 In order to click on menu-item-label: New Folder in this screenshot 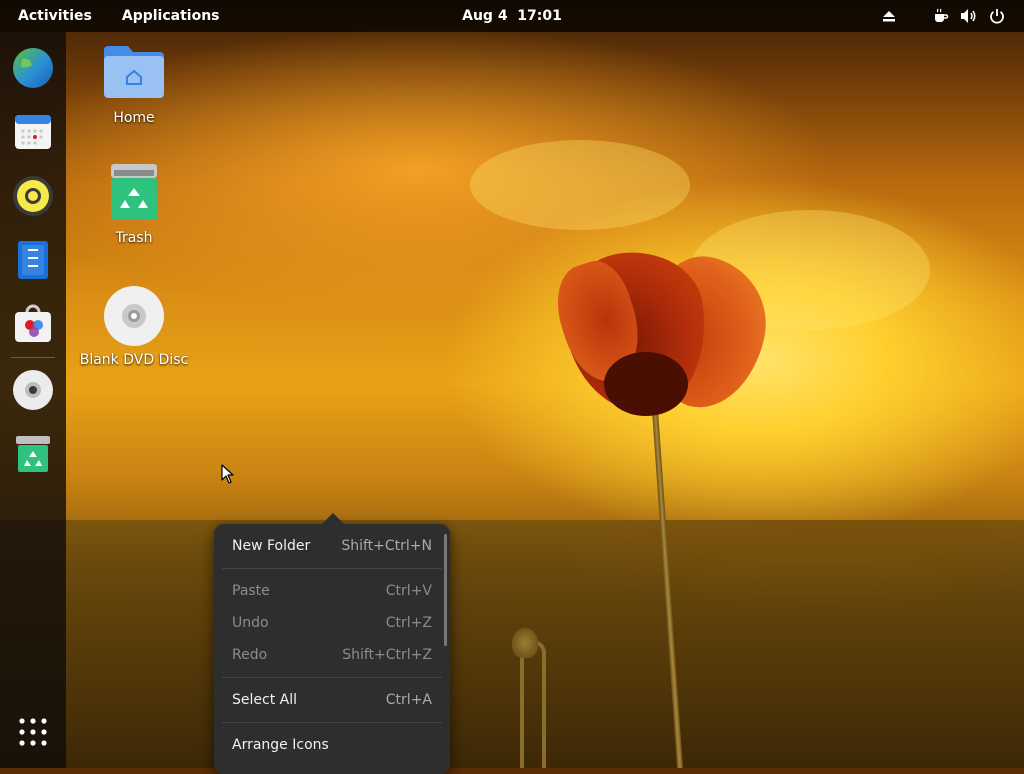, I will do `click(271, 546)`.